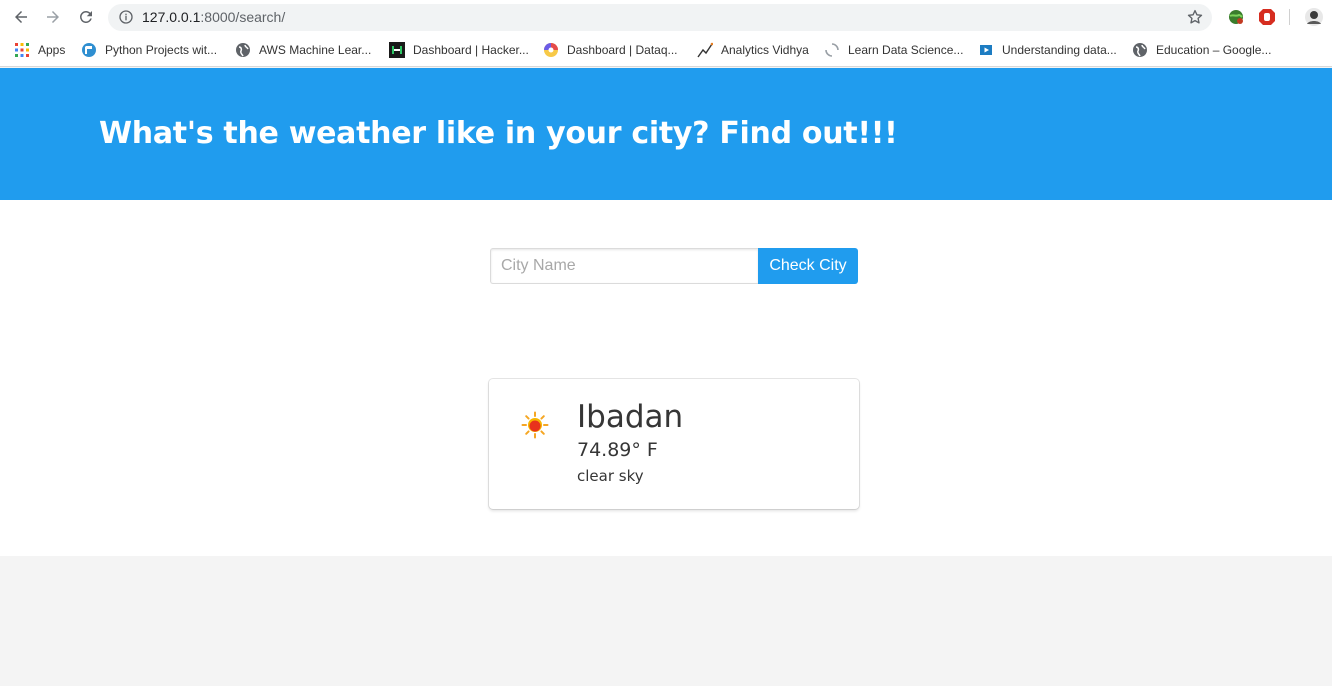  I want to click on address-bar: 127.0.0.1:8000/search/, so click(660, 17).